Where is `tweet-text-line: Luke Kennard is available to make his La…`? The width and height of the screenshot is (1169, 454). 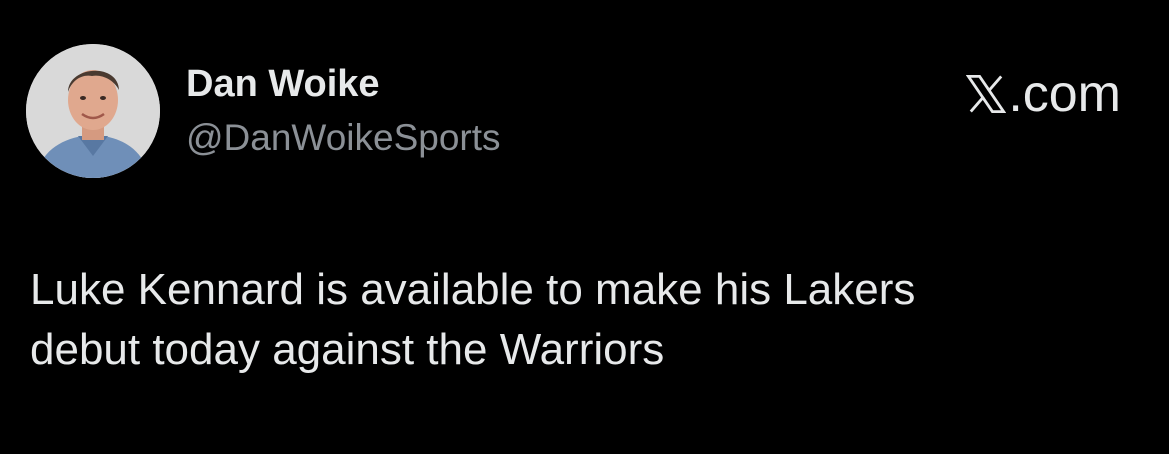 tweet-text-line: Luke Kennard is available to make his La… is located at coordinates (473, 289).